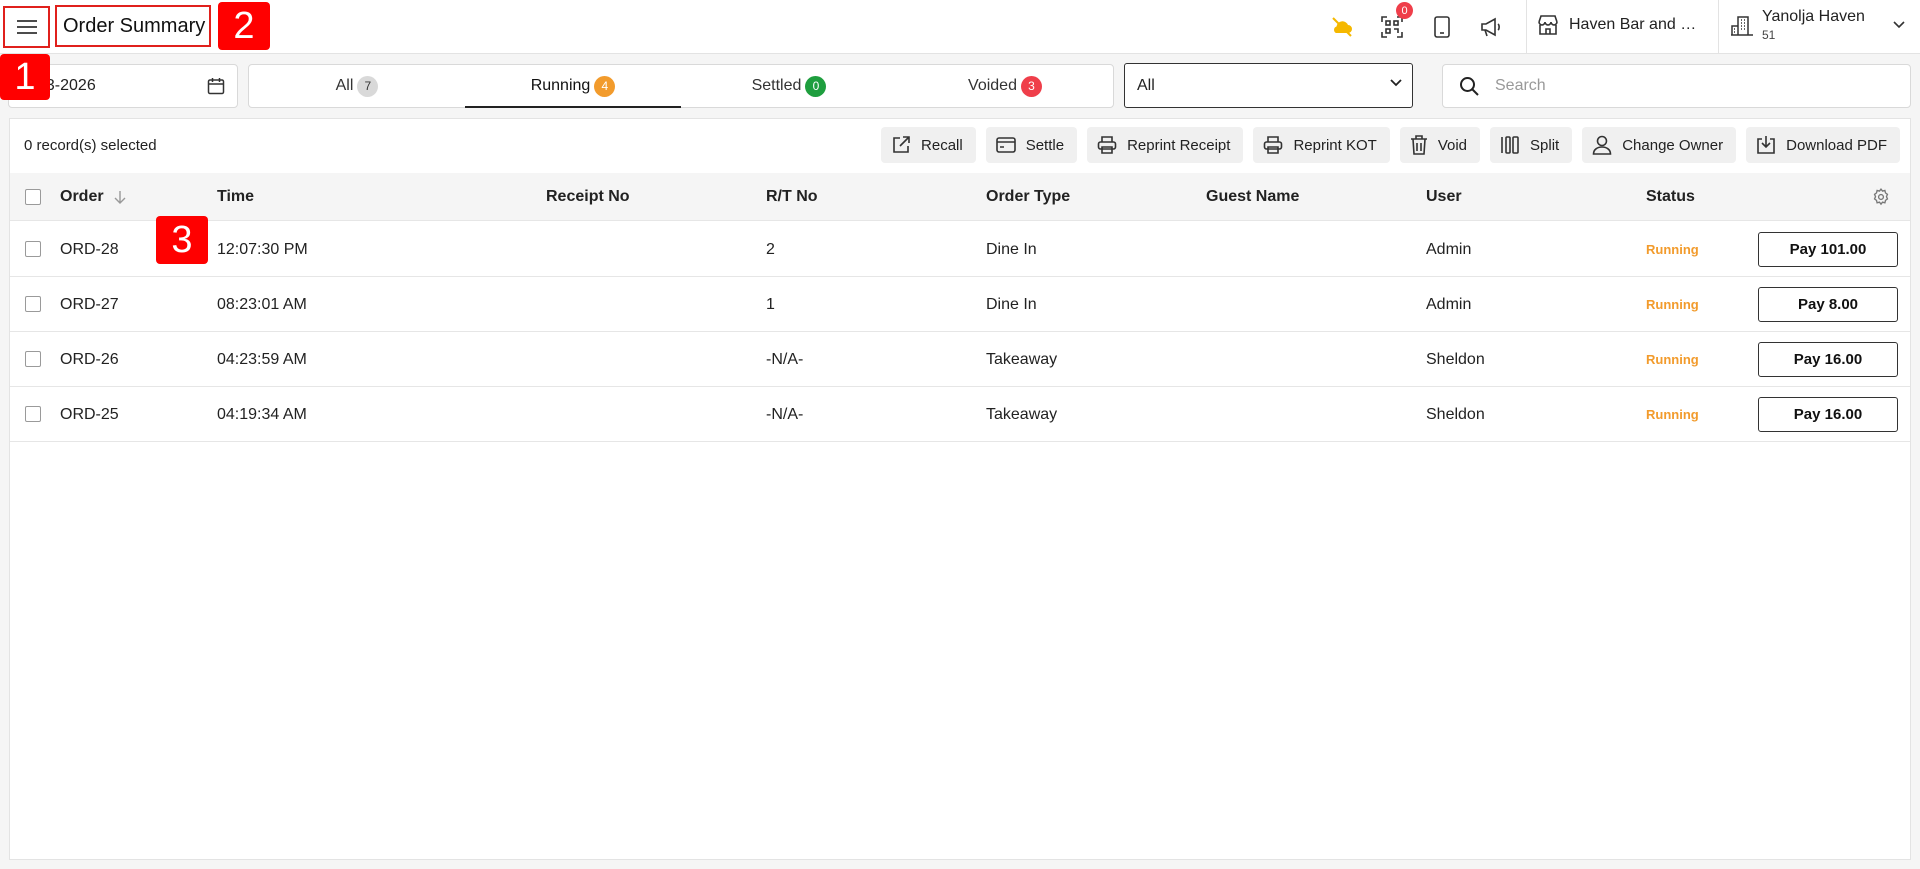 The height and width of the screenshot is (869, 1920). I want to click on tab-label: Running, so click(560, 85).